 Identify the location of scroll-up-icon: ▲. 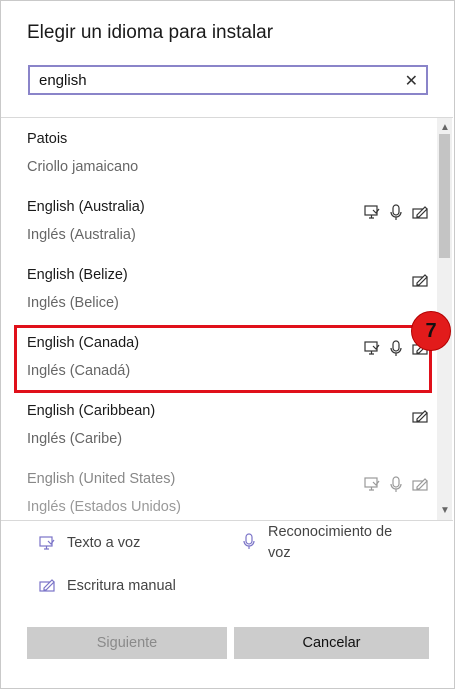
(445, 127).